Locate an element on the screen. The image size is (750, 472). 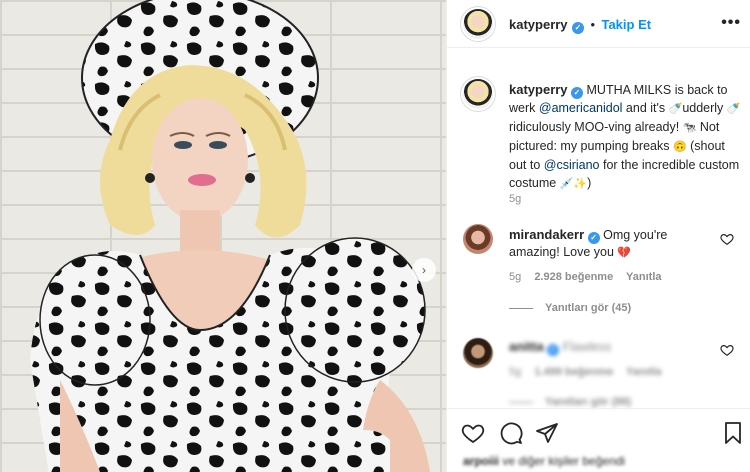
caption-text: udderly is located at coordinates (704, 108).